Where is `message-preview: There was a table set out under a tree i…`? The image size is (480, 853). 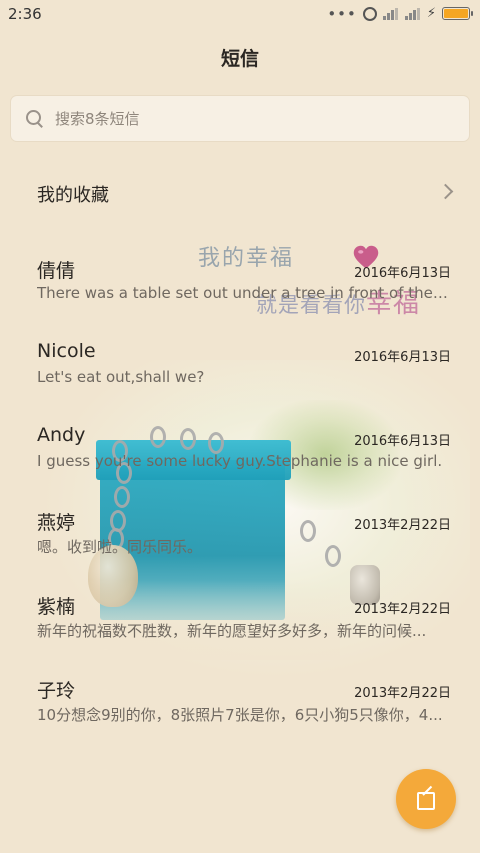 message-preview: There was a table set out under a tree i… is located at coordinates (244, 293).